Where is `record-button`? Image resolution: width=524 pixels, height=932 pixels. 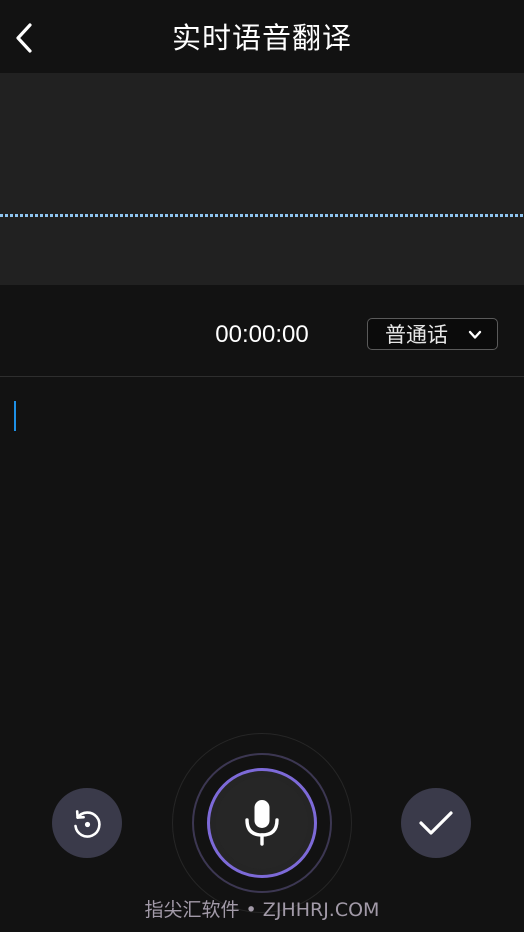 record-button is located at coordinates (262, 823).